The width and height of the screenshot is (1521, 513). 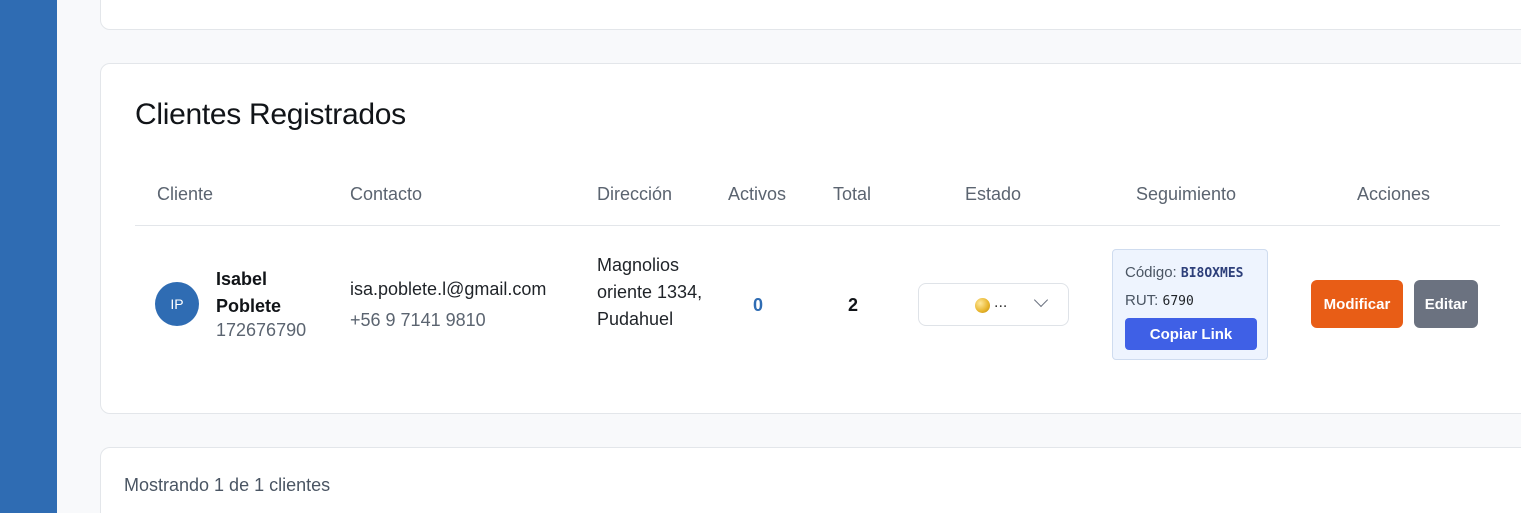 I want to click on tracking-code-row: Código: BI8OXMES, so click(x=1184, y=272).